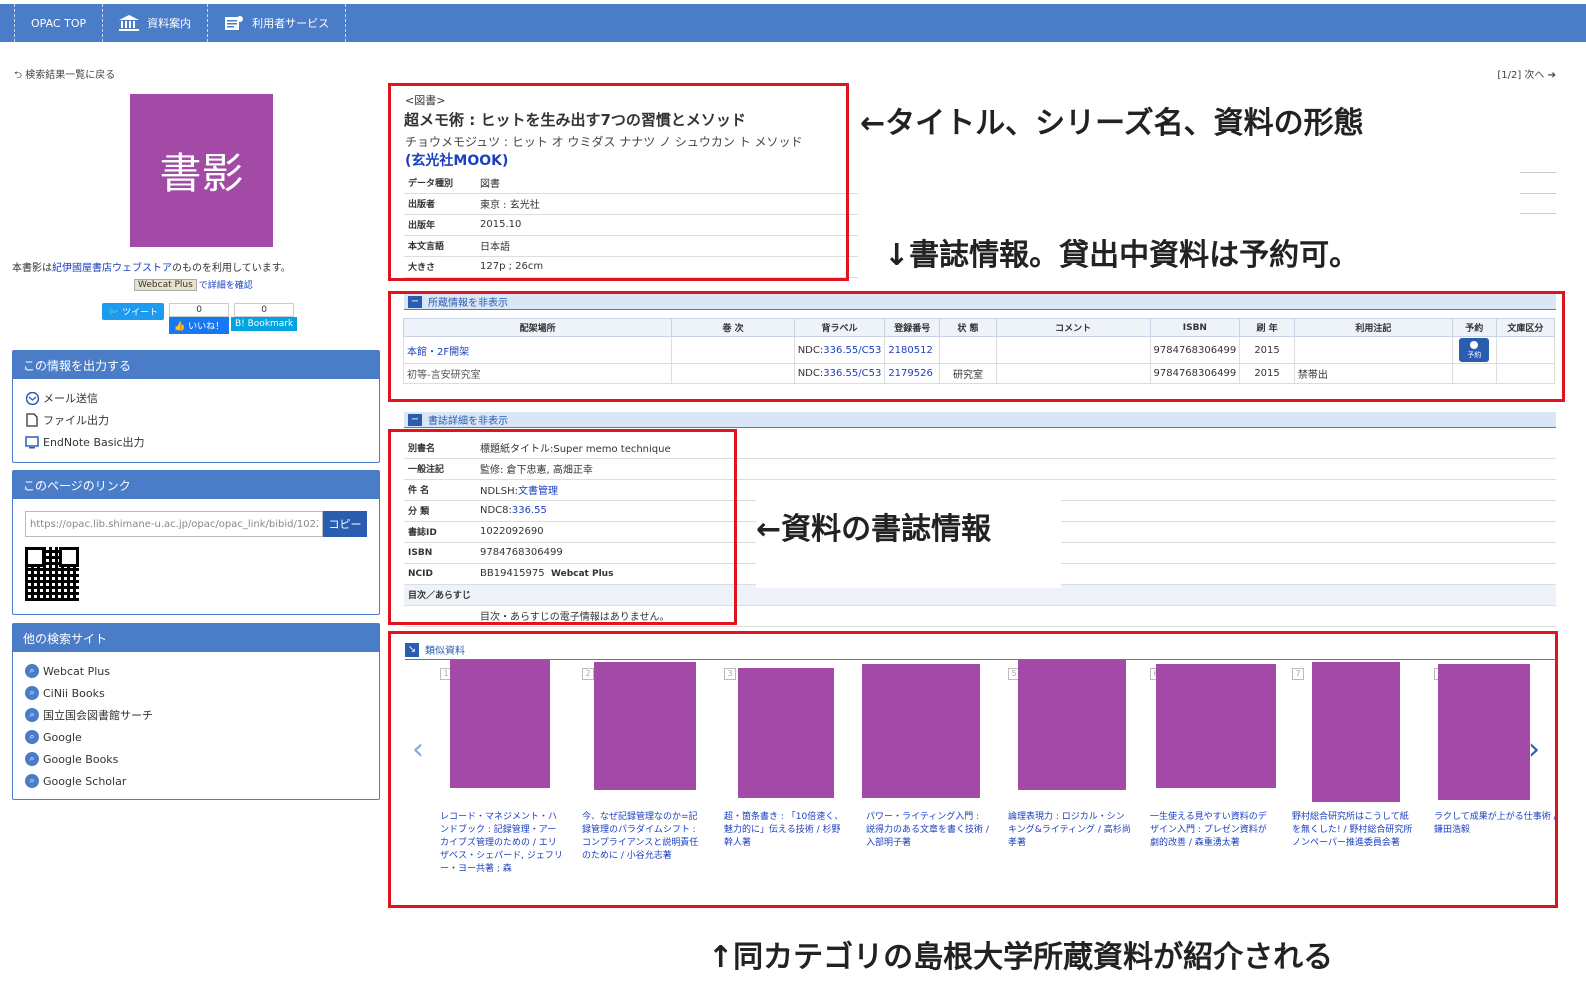 Image resolution: width=1586 pixels, height=998 pixels. What do you see at coordinates (196, 737) in the screenshot?
I see `search-site-google: ⌕ Google` at bounding box center [196, 737].